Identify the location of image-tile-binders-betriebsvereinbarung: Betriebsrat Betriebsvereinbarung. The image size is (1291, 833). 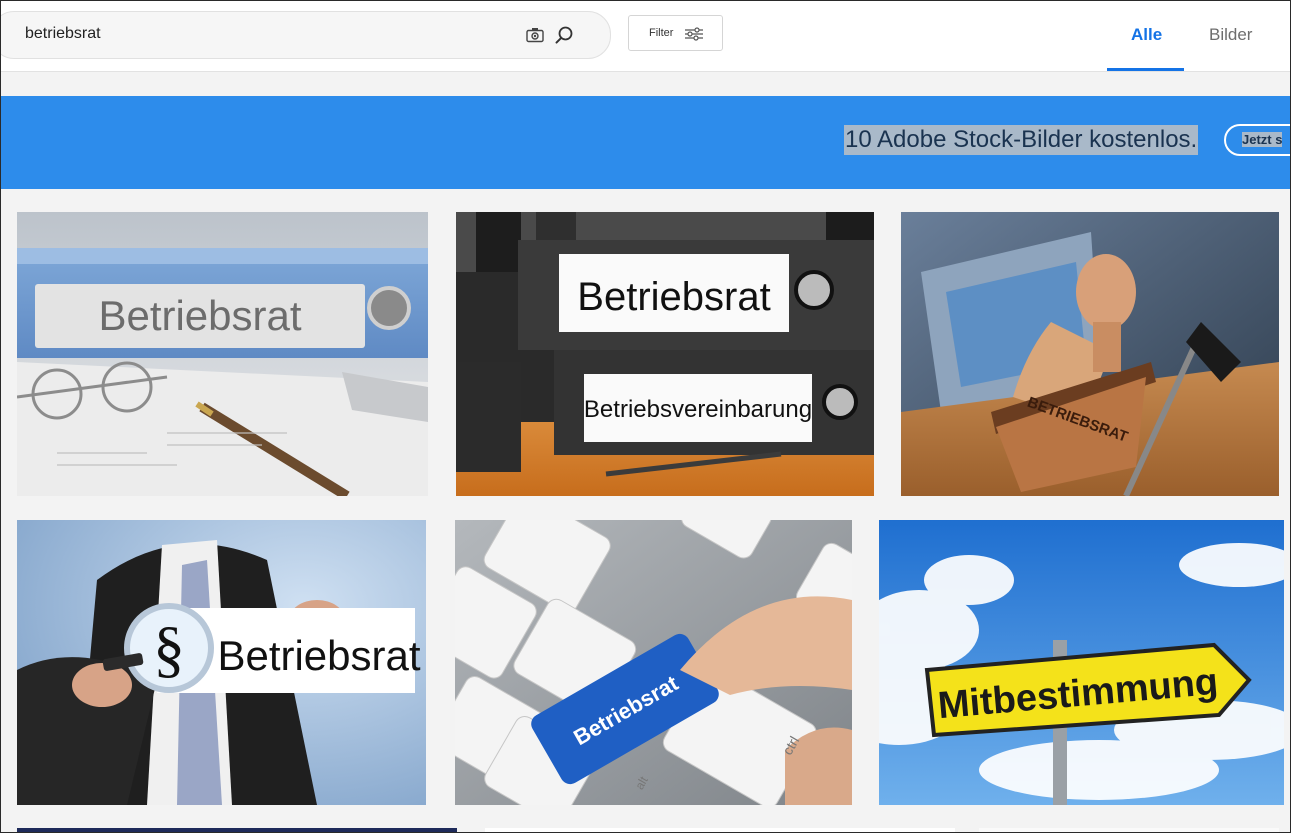
(665, 354).